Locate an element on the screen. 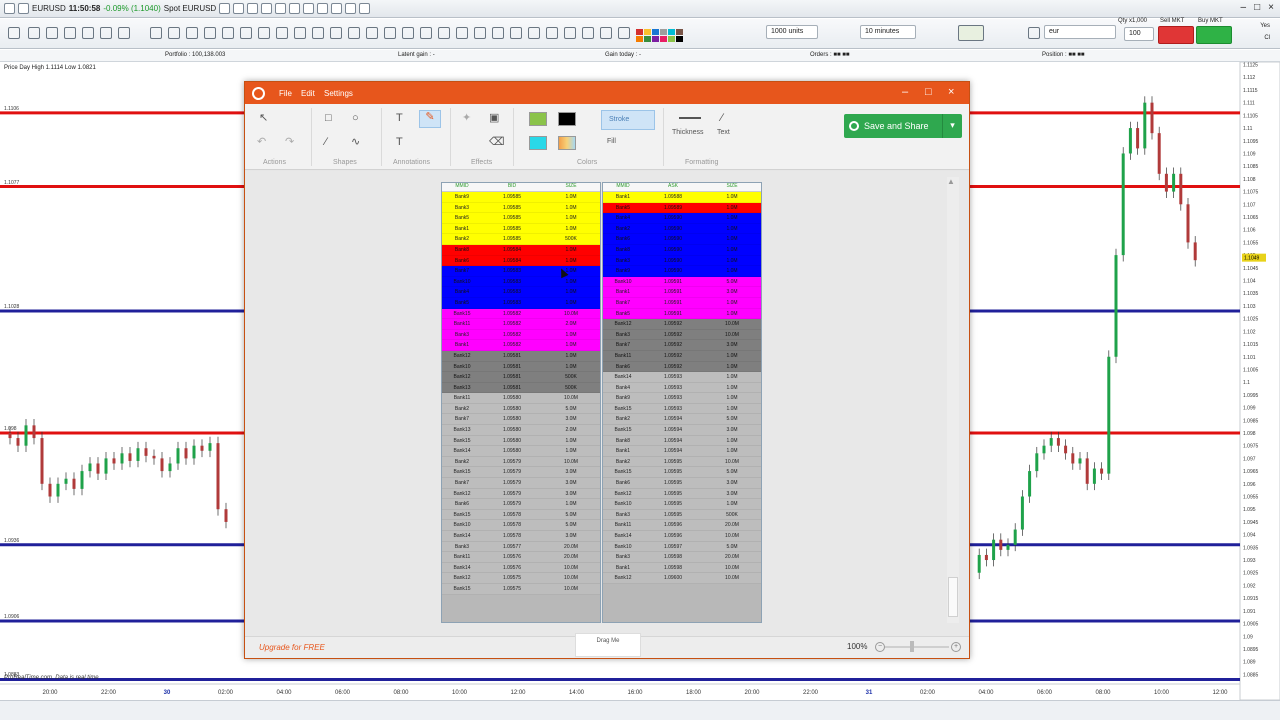  grid-icon is located at coordinates (225, 8).